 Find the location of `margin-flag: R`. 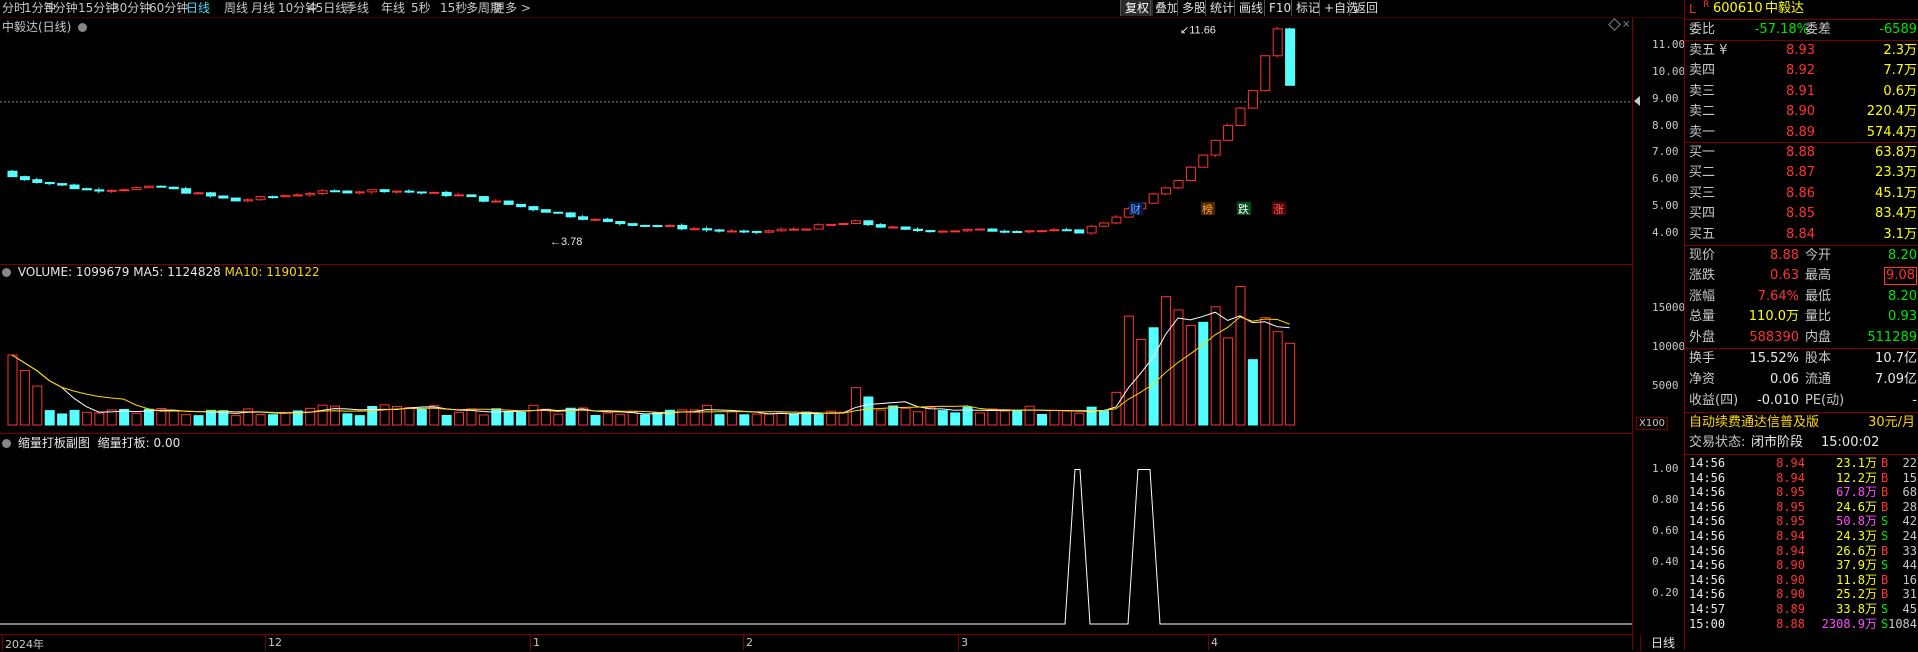

margin-flag: R is located at coordinates (1706, 5).